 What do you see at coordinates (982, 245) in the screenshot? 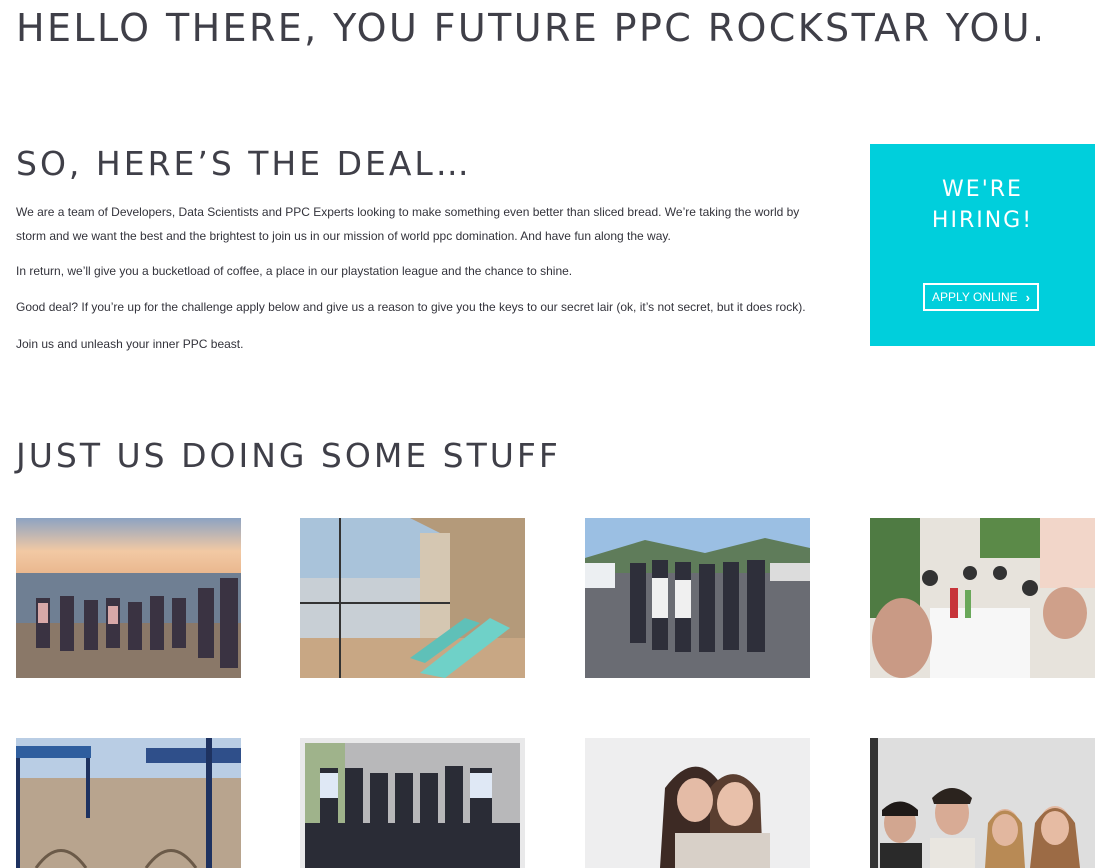
I see `hiring-banner: WE'RE HIRING! APPLY ONLINE ›` at bounding box center [982, 245].